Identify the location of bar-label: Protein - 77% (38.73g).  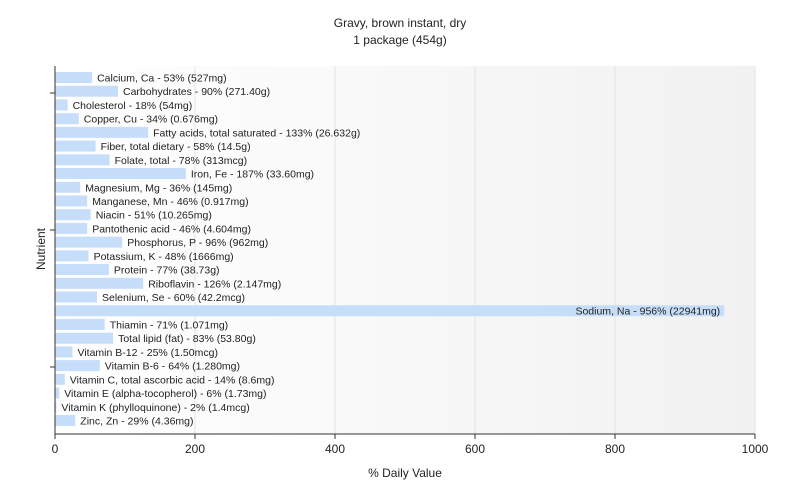
(167, 271).